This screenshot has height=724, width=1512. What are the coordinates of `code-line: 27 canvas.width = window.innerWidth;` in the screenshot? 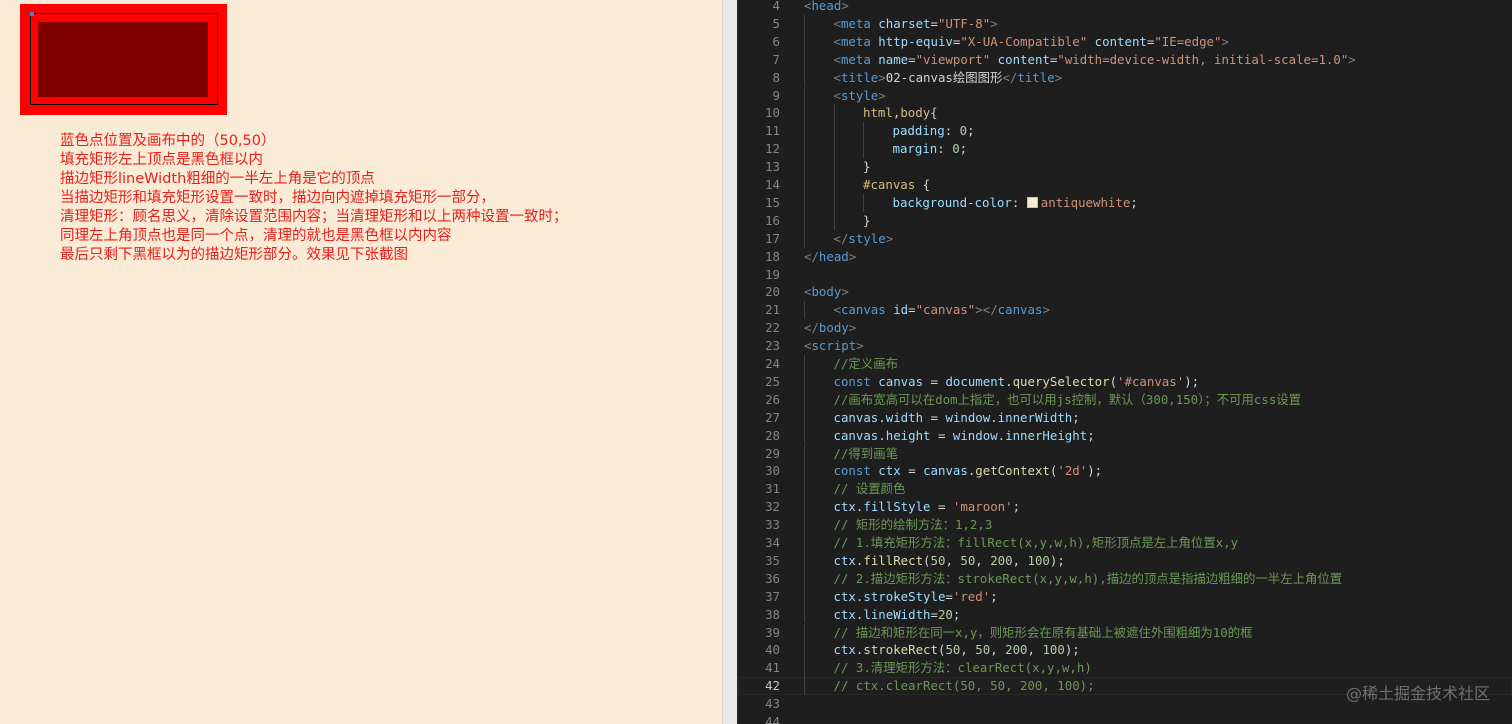 It's located at (1125, 417).